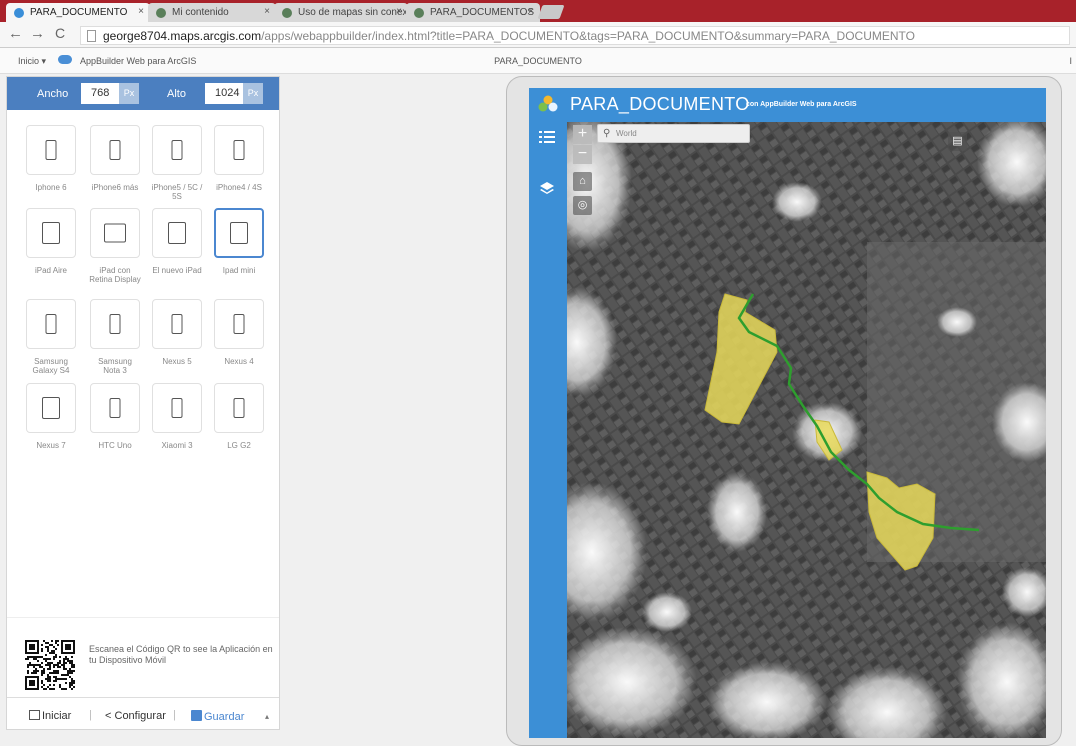 The image size is (1076, 746). I want to click on device-option: Nexus 5, so click(177, 332).